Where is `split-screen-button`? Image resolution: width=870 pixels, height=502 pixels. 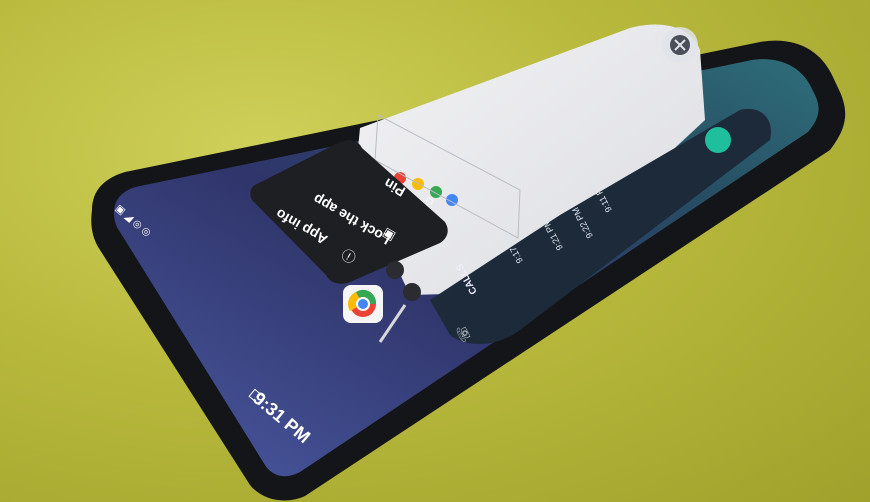 split-screen-button is located at coordinates (395, 270).